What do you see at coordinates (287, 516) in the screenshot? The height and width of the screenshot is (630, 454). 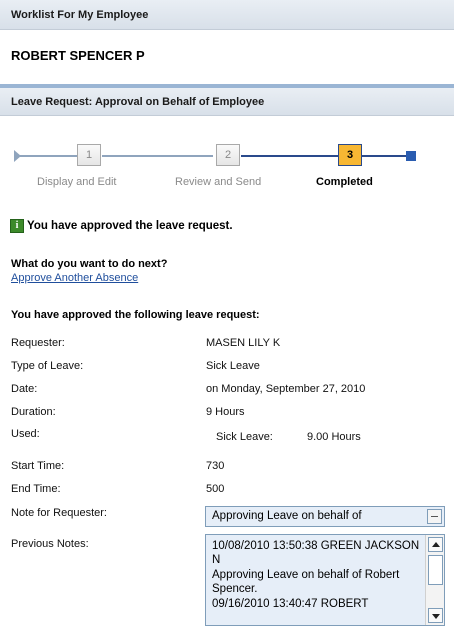 I see `note-text: Approving Leave on behalf of` at bounding box center [287, 516].